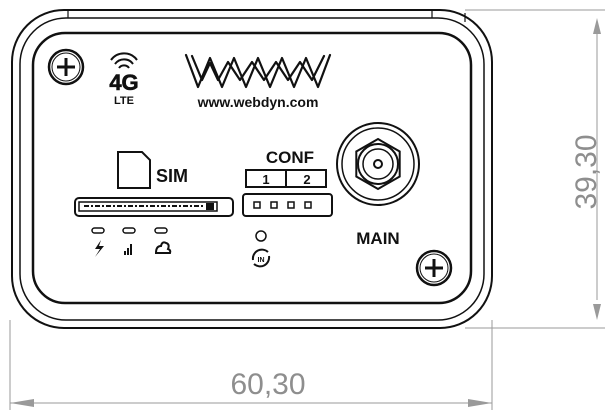  What do you see at coordinates (261, 260) in the screenshot?
I see `svg-text: IN` at bounding box center [261, 260].